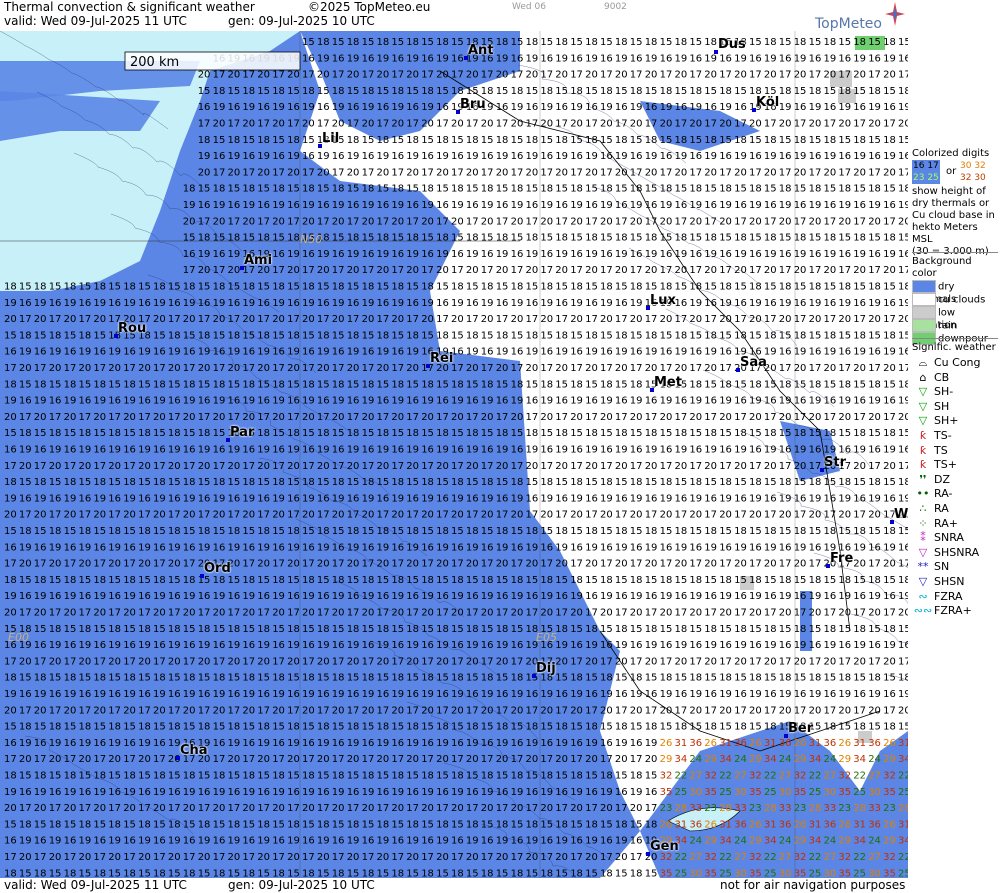  Describe the element at coordinates (217, 568) in the screenshot. I see `city-label: Ord` at that location.